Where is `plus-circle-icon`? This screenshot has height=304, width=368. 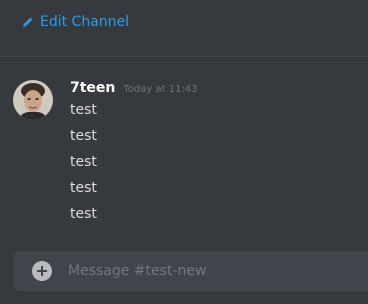 plus-circle-icon is located at coordinates (42, 271).